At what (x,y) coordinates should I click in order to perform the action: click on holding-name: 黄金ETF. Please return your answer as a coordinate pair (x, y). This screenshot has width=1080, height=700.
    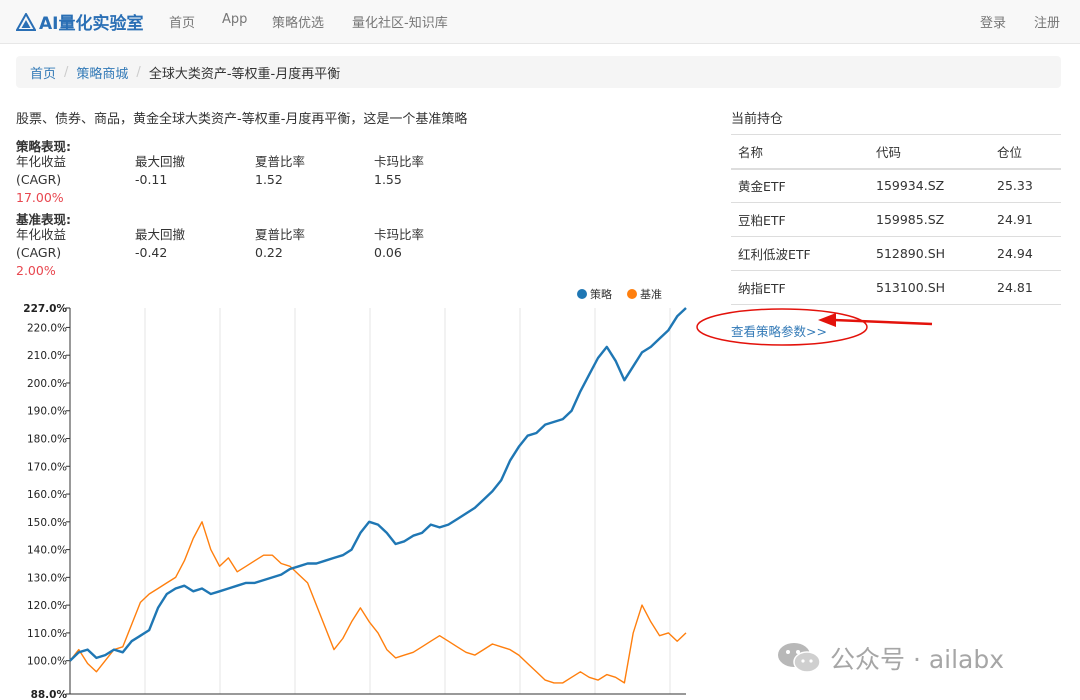
    Looking at the image, I should click on (800, 185).